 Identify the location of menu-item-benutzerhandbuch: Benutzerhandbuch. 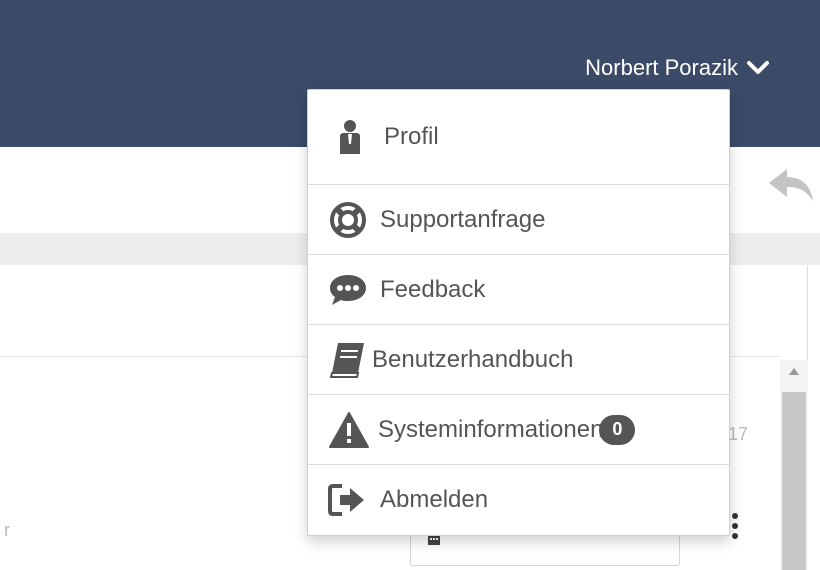
(518, 359).